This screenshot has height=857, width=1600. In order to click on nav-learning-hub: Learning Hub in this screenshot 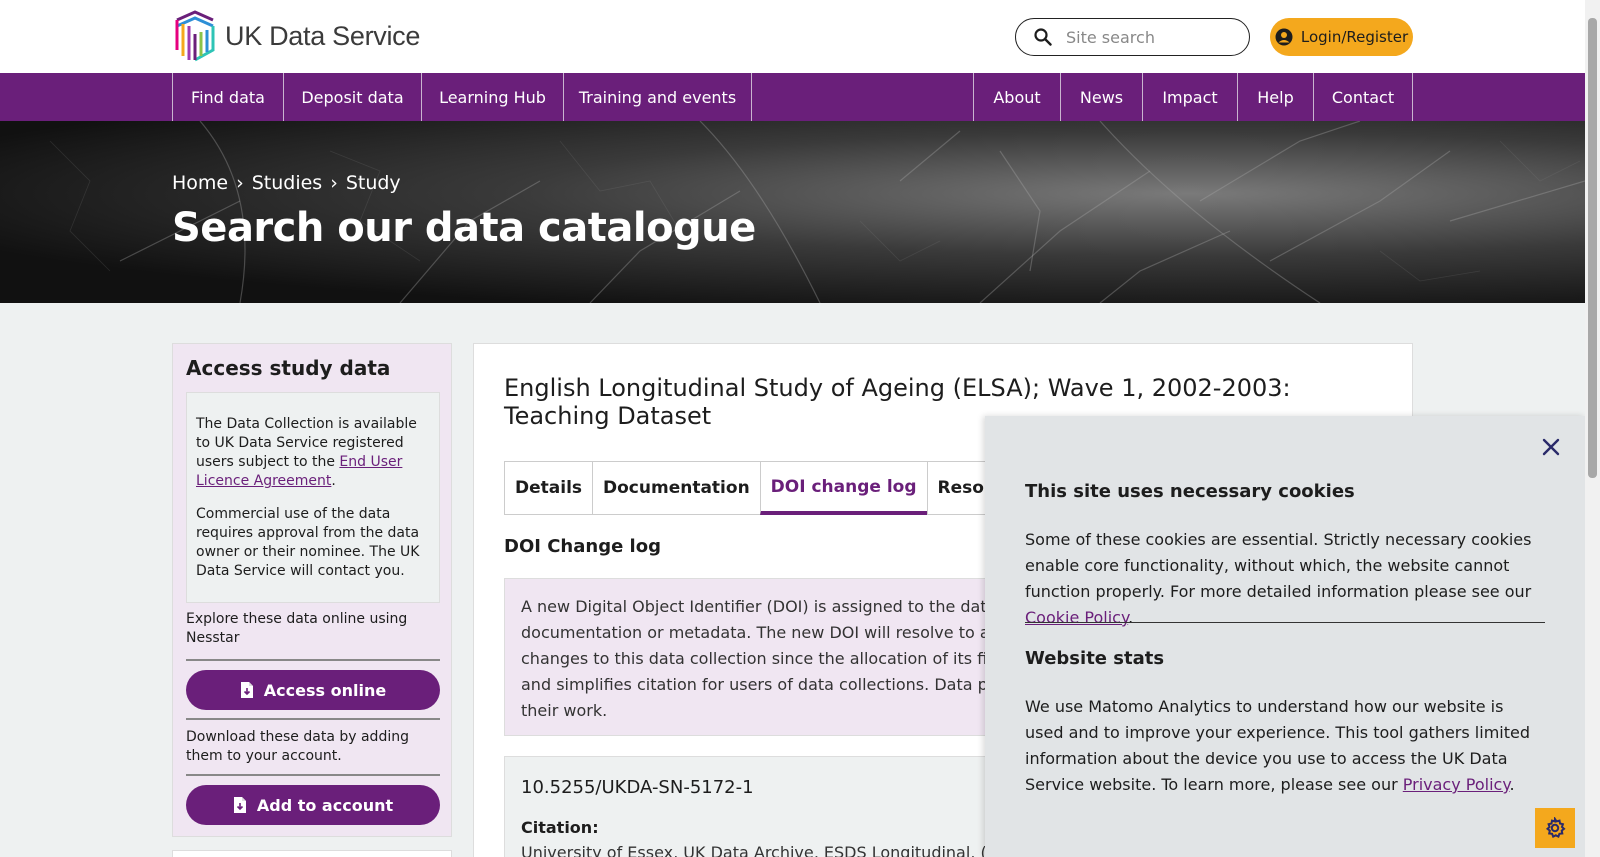, I will do `click(492, 97)`.